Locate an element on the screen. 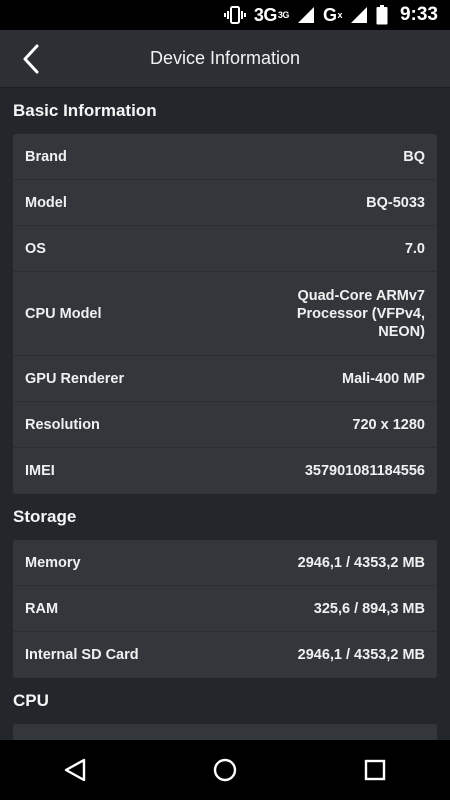  row-label: IMEI is located at coordinates (40, 471).